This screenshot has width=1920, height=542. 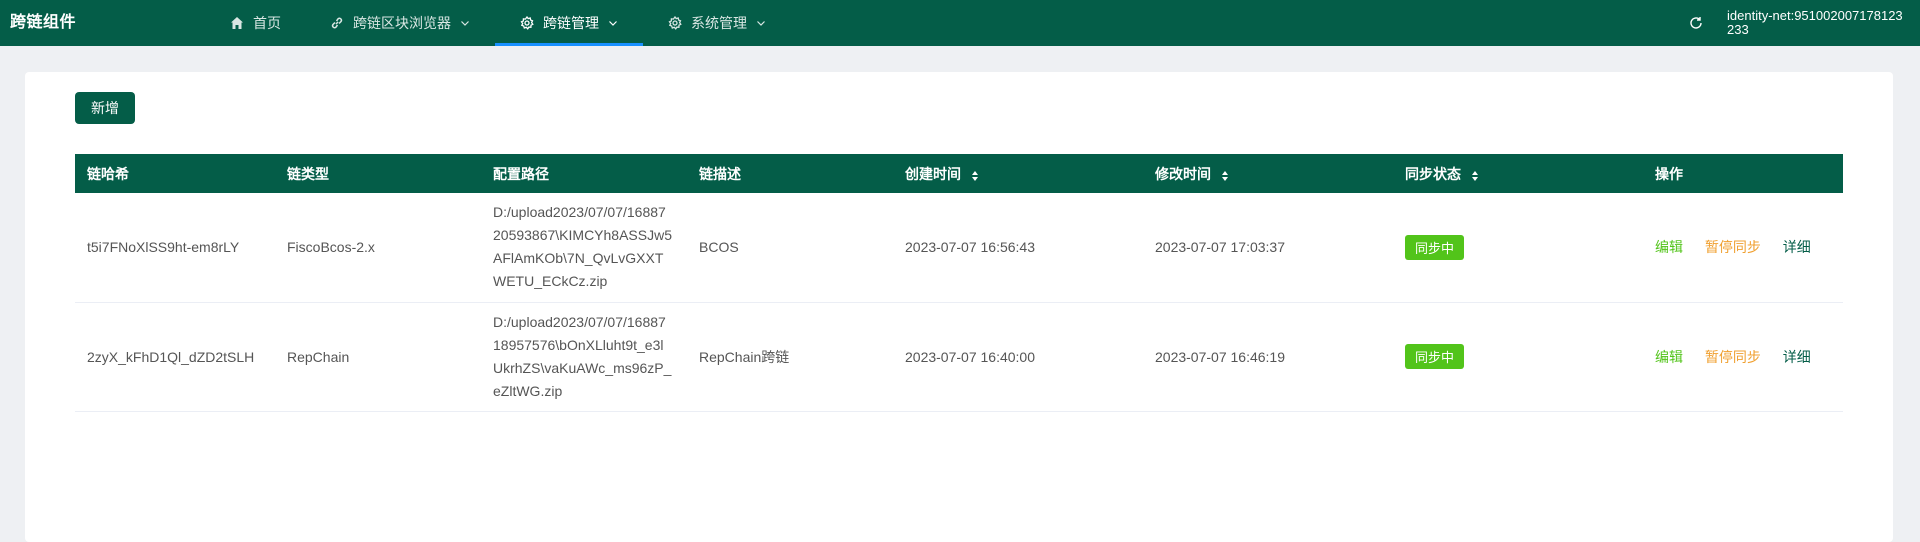 What do you see at coordinates (318, 356) in the screenshot?
I see `cell-type: RepChain` at bounding box center [318, 356].